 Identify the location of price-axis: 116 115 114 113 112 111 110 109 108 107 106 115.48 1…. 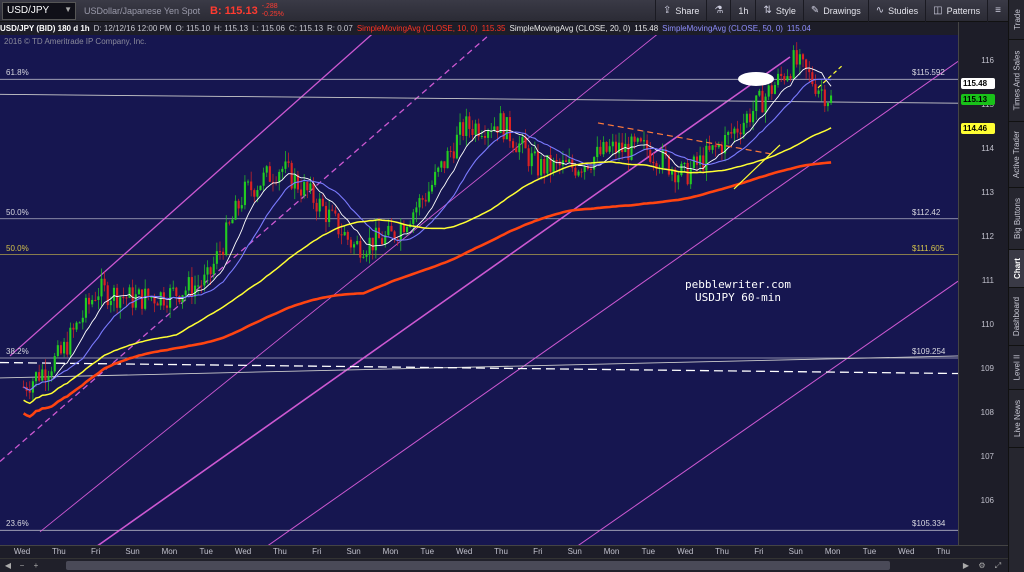
(983, 283).